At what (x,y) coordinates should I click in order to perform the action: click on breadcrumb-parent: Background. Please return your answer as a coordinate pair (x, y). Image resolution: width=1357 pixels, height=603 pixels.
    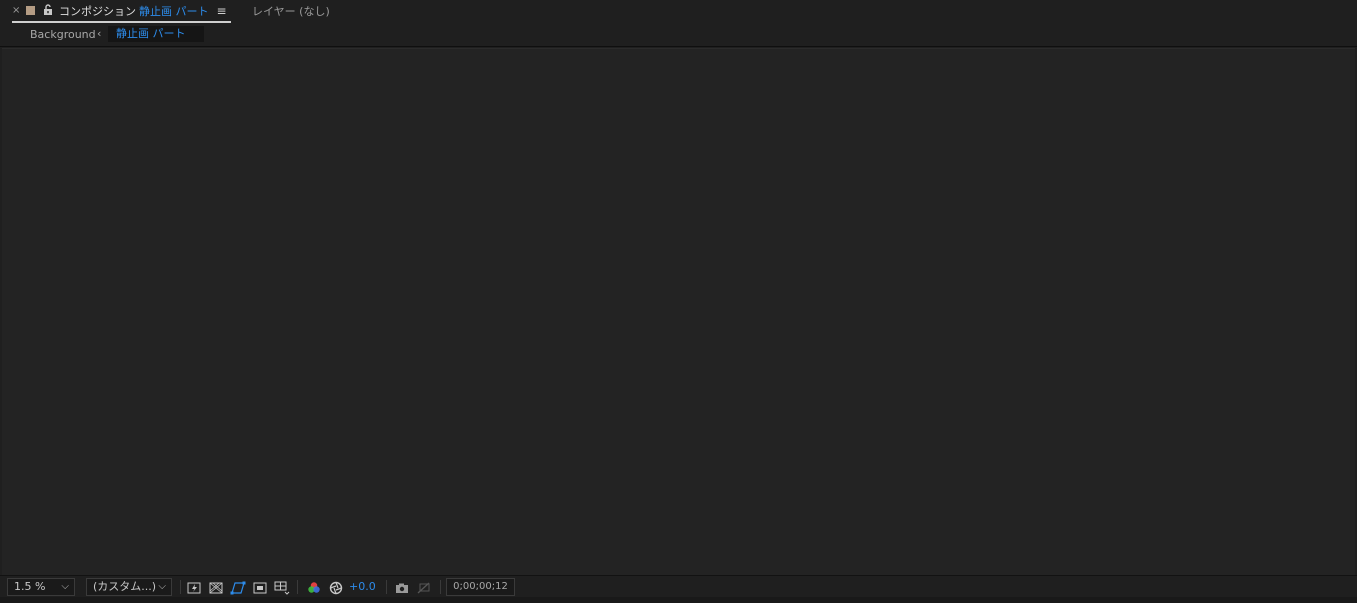
    Looking at the image, I should click on (63, 34).